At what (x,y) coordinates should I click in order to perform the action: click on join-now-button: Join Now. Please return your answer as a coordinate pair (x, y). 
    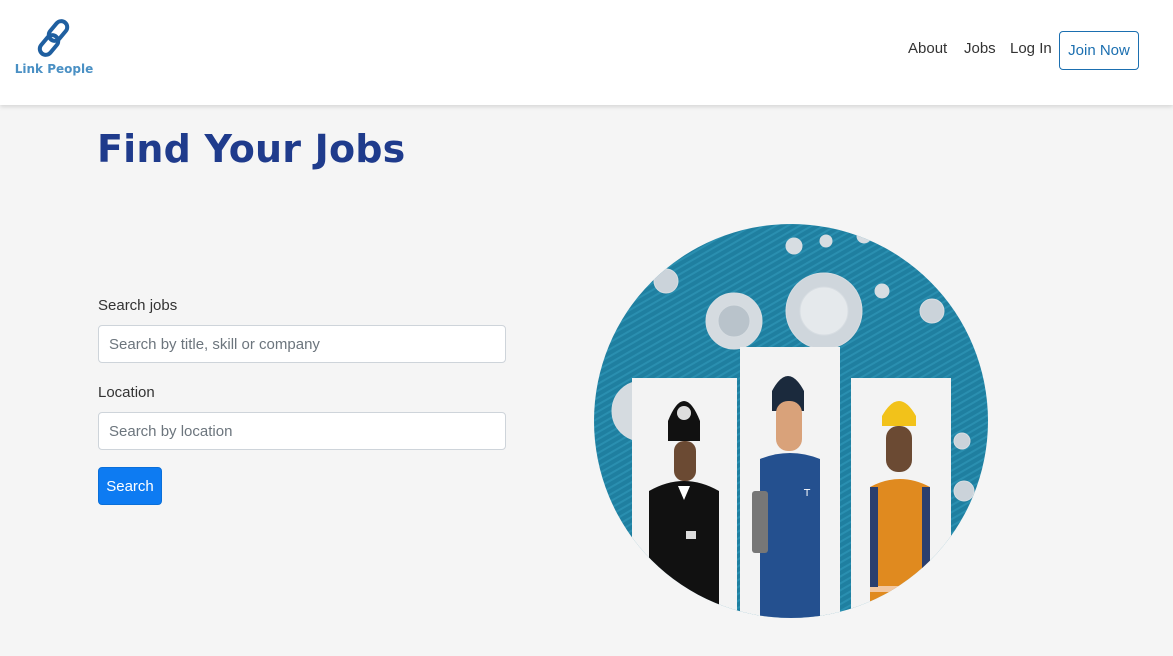
    Looking at the image, I should click on (1099, 50).